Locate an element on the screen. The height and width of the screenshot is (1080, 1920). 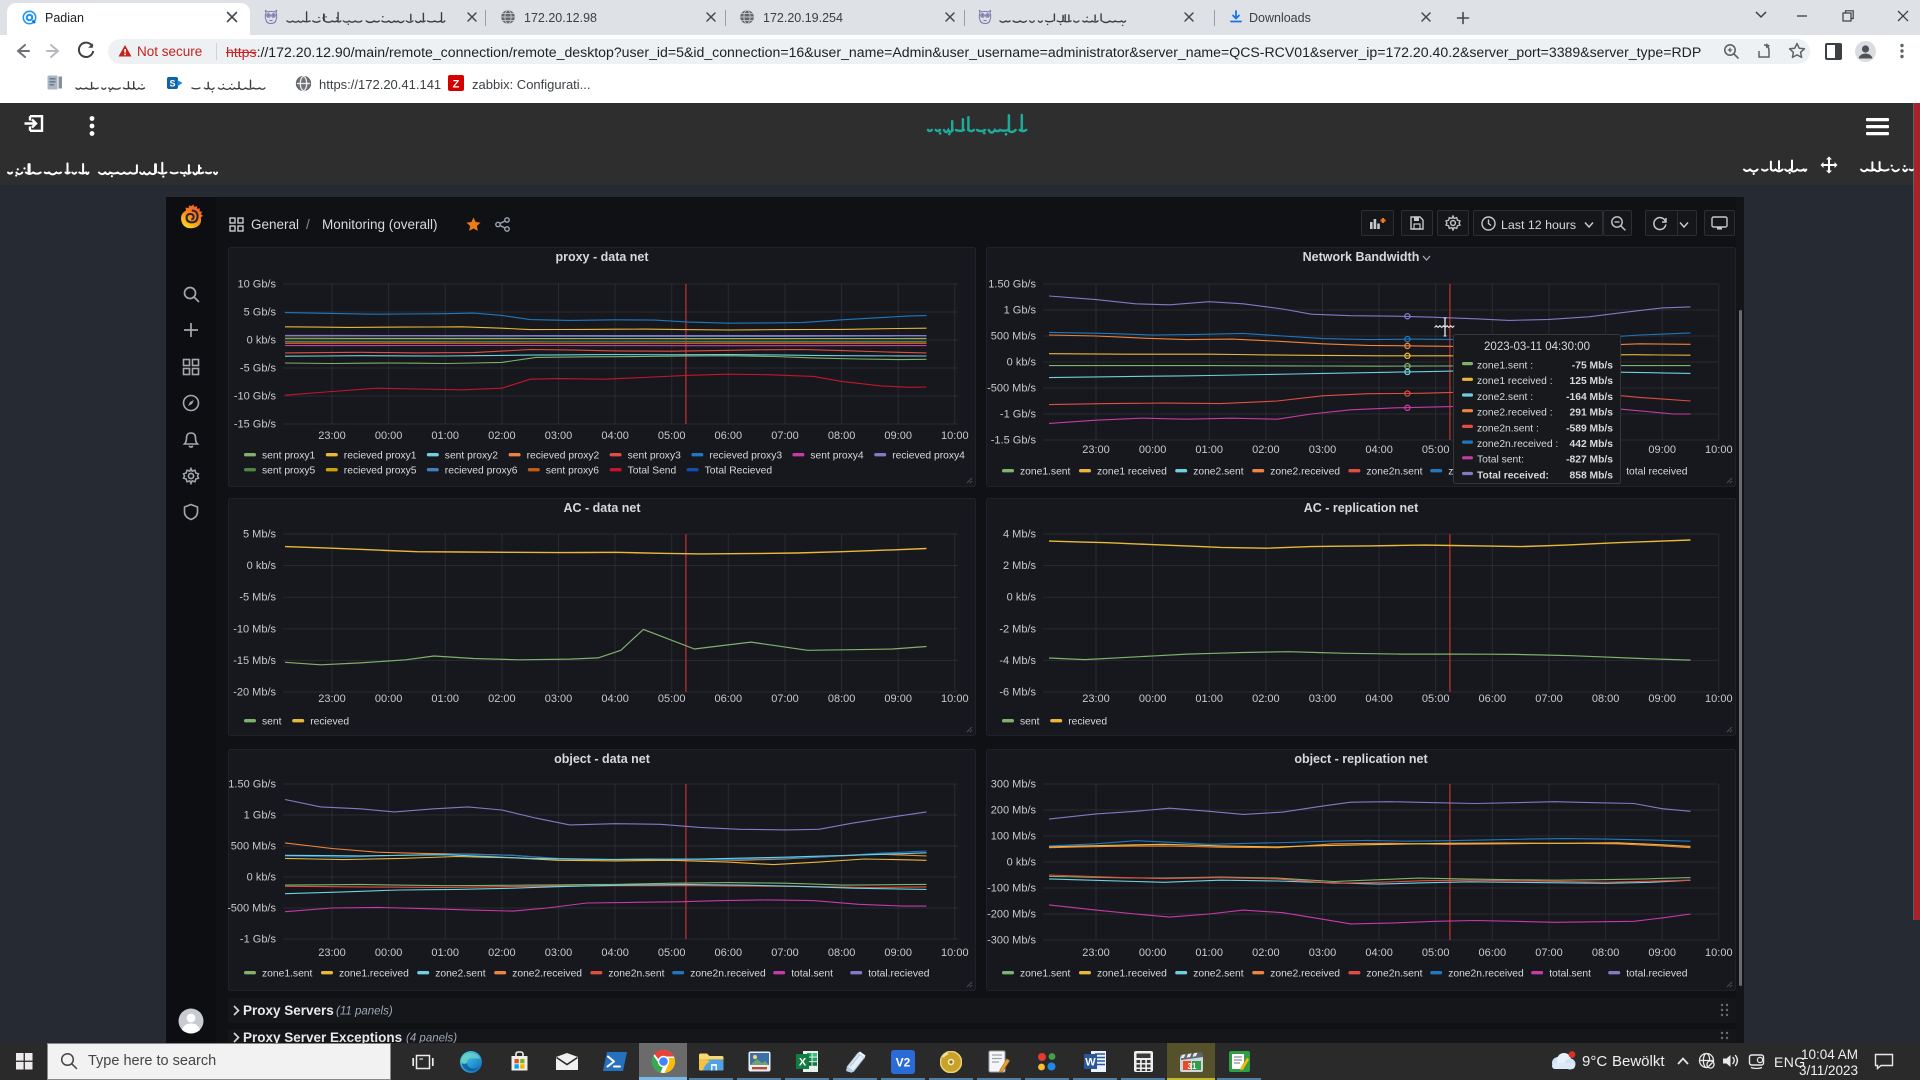
svg-text: -75 Mb/s is located at coordinates (1592, 366).